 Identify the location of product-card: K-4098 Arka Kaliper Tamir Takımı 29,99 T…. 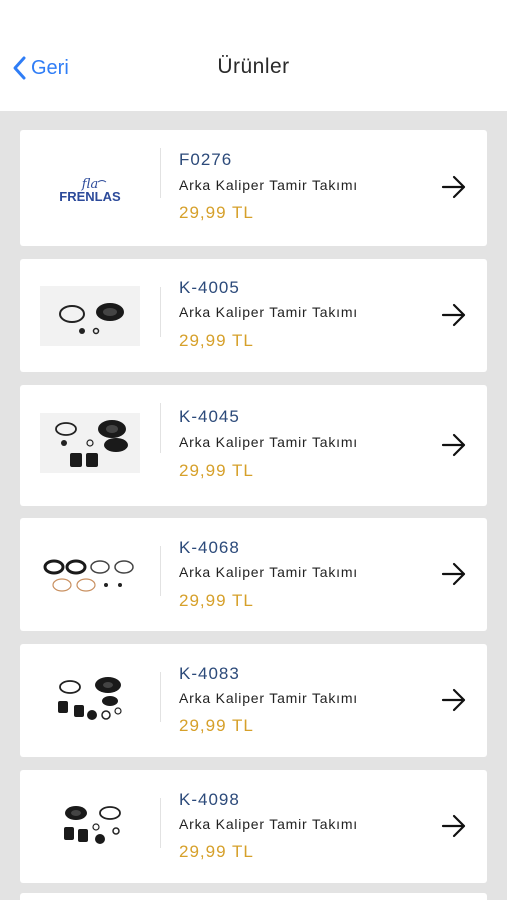
(253, 826).